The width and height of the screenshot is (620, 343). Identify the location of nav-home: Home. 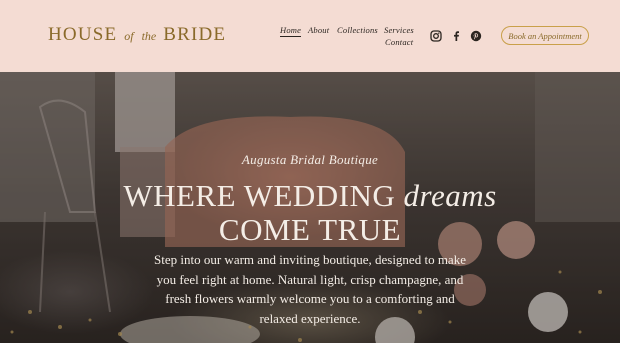
(291, 31).